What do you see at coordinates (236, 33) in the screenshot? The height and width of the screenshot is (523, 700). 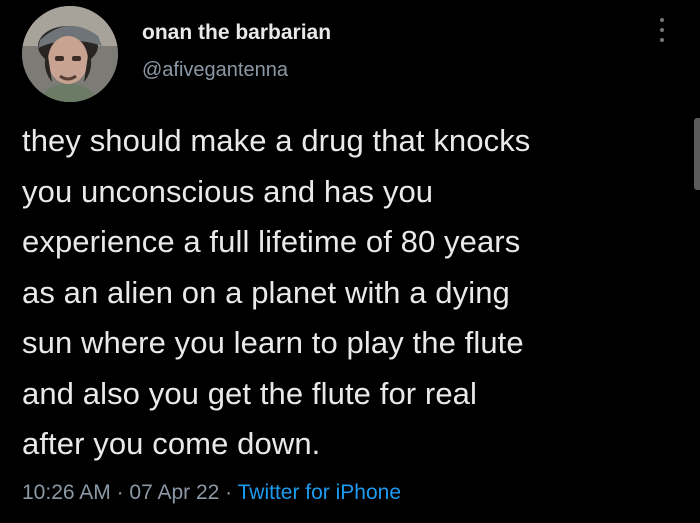 I see `author-display-name: onan the barbarian` at bounding box center [236, 33].